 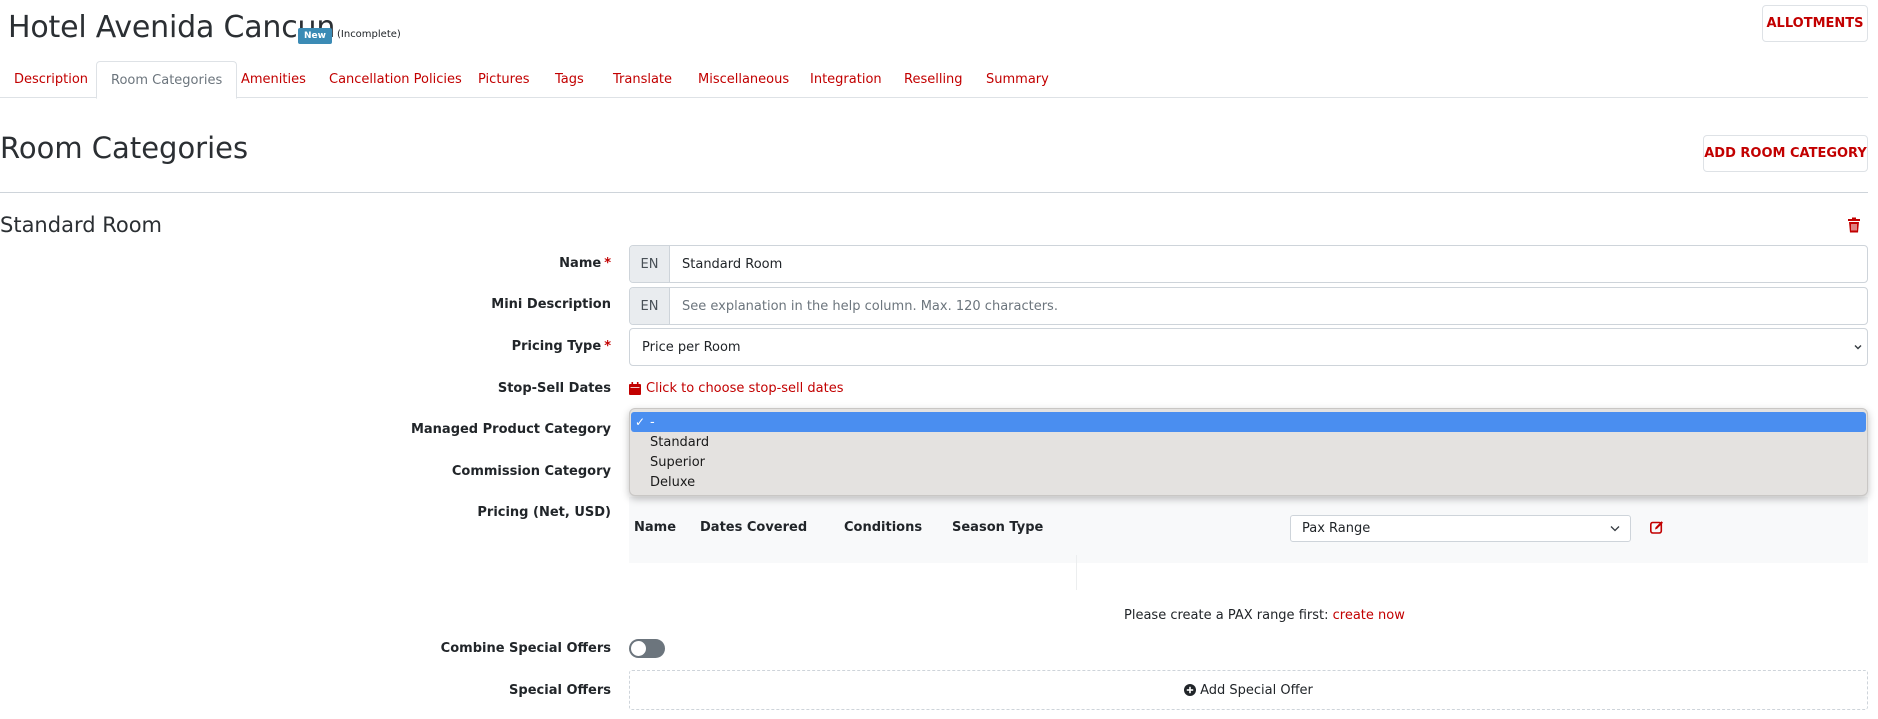 What do you see at coordinates (883, 527) in the screenshot?
I see `column-header-conditions: Conditions` at bounding box center [883, 527].